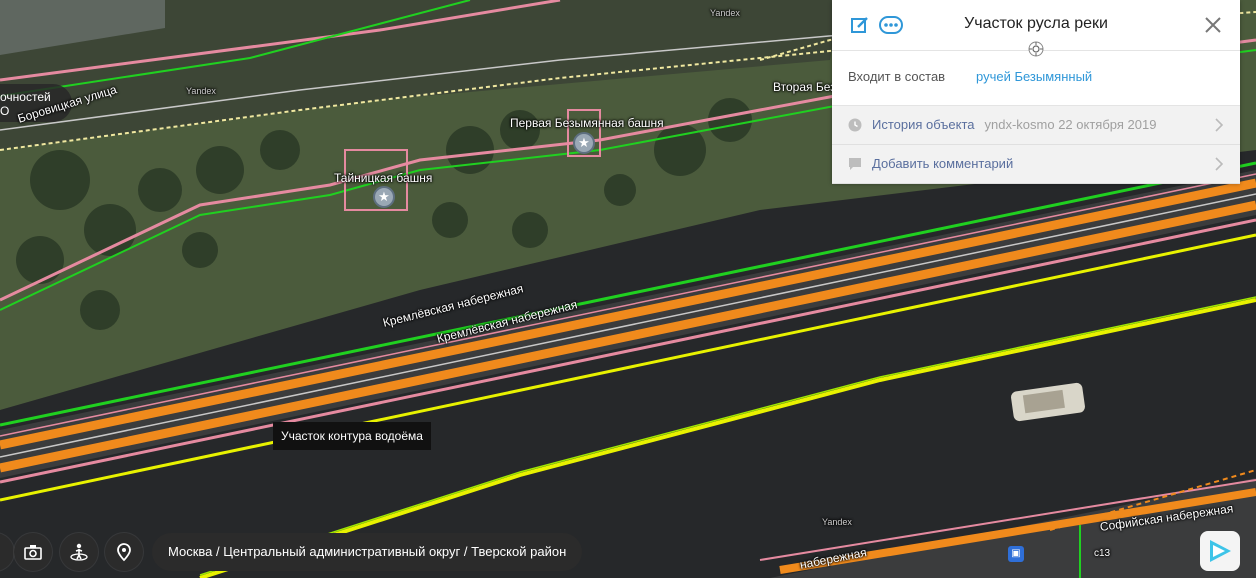  Describe the element at coordinates (923, 124) in the screenshot. I see `history-label: История объекта` at that location.